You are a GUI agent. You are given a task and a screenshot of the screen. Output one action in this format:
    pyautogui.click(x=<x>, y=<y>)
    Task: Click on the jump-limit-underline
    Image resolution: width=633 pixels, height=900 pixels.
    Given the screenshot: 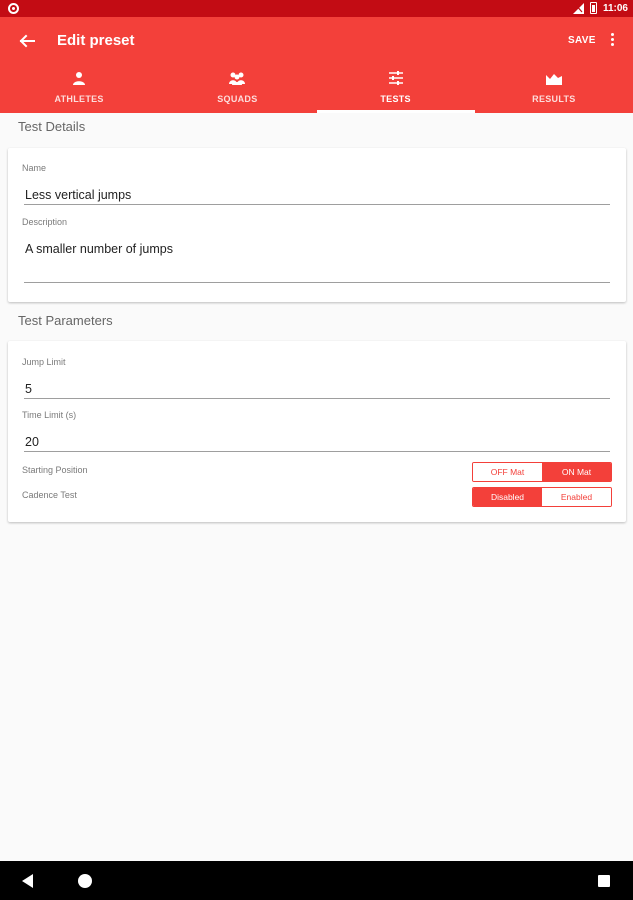 What is the action you would take?
    pyautogui.click(x=317, y=398)
    